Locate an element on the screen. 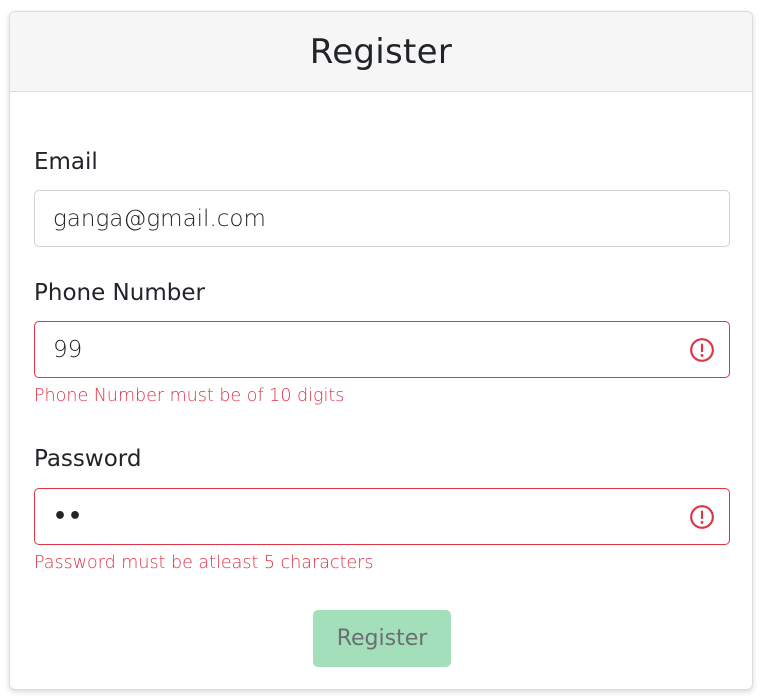 This screenshot has width=762, height=700. password-error-message: Password must be atleast 5 characters is located at coordinates (204, 563).